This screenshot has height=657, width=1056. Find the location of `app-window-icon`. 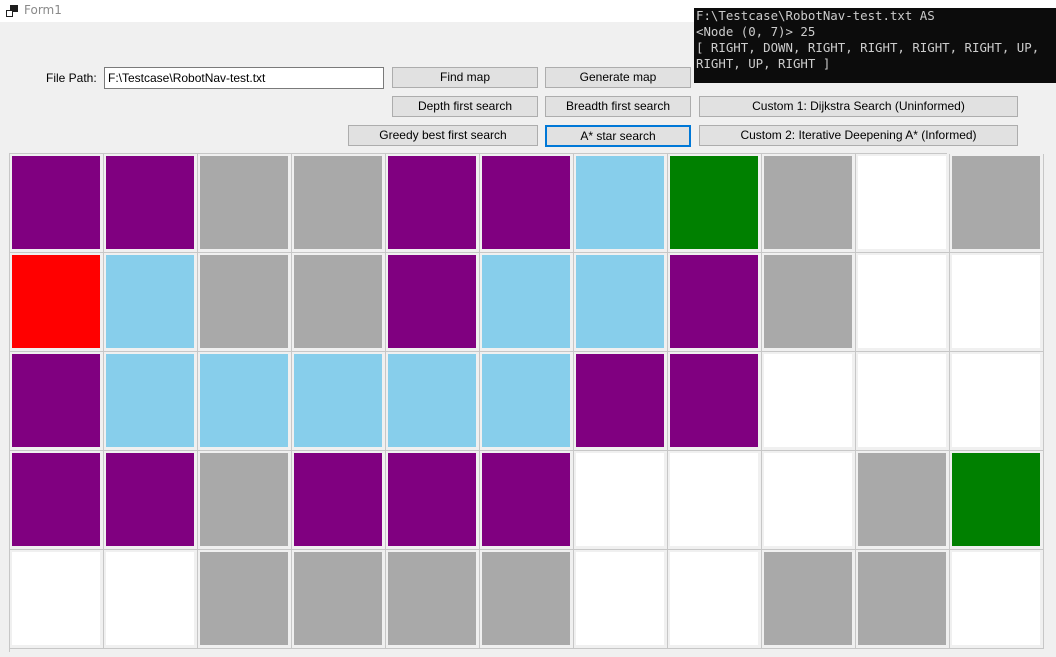

app-window-icon is located at coordinates (12, 11).